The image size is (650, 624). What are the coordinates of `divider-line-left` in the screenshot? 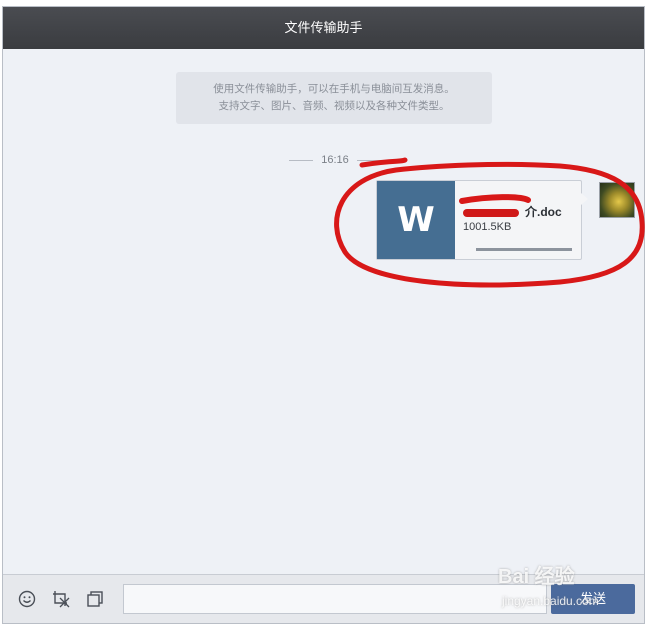 It's located at (301, 160).